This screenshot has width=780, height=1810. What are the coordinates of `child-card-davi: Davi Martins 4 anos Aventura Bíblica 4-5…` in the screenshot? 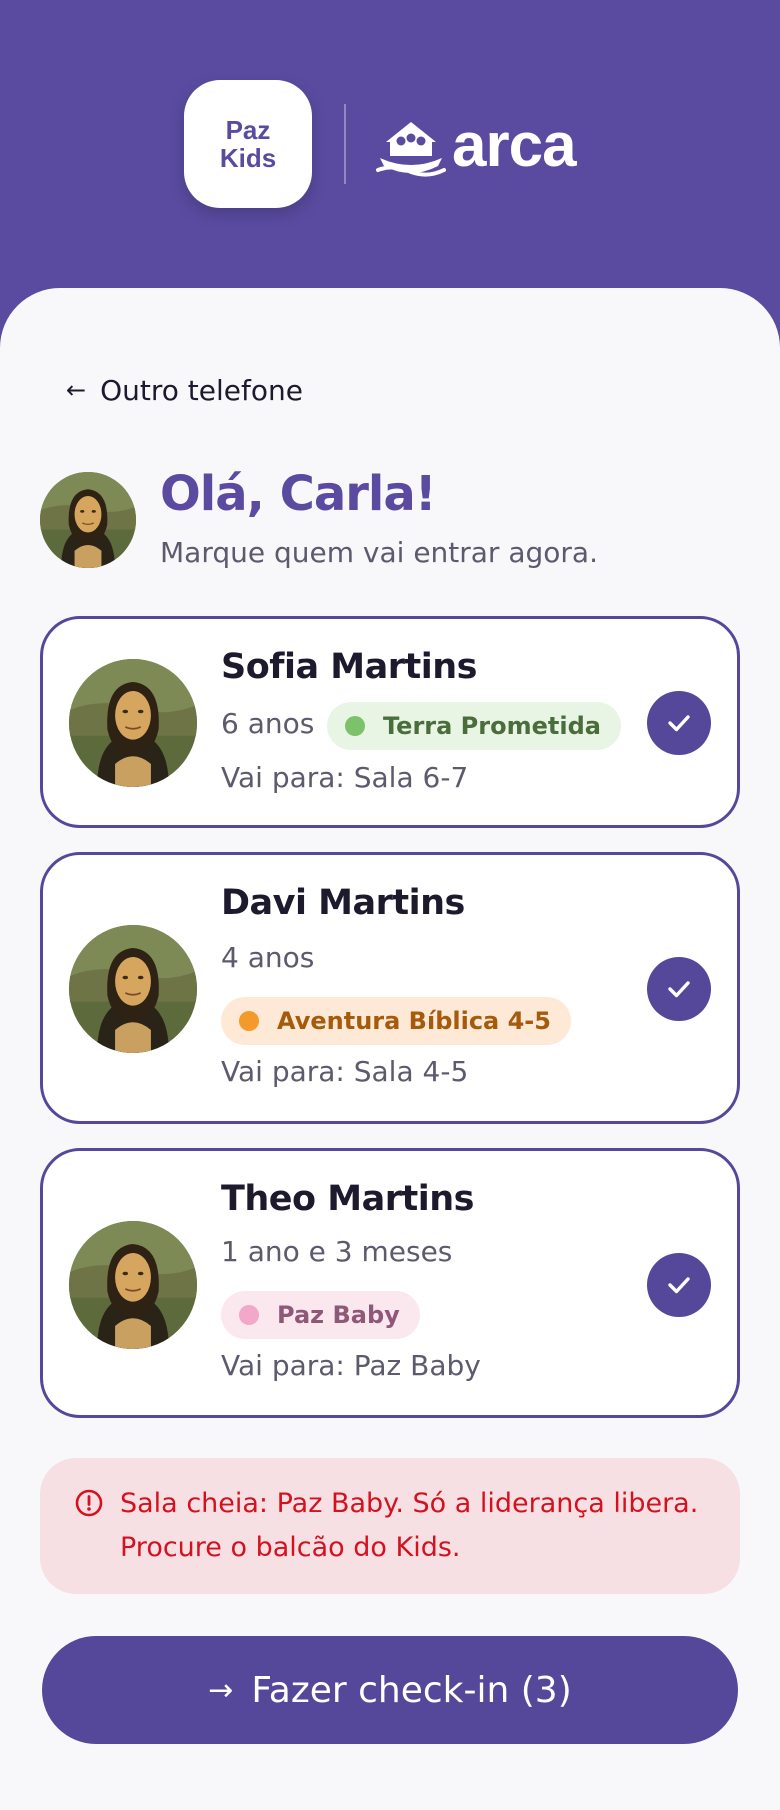 It's located at (390, 988).